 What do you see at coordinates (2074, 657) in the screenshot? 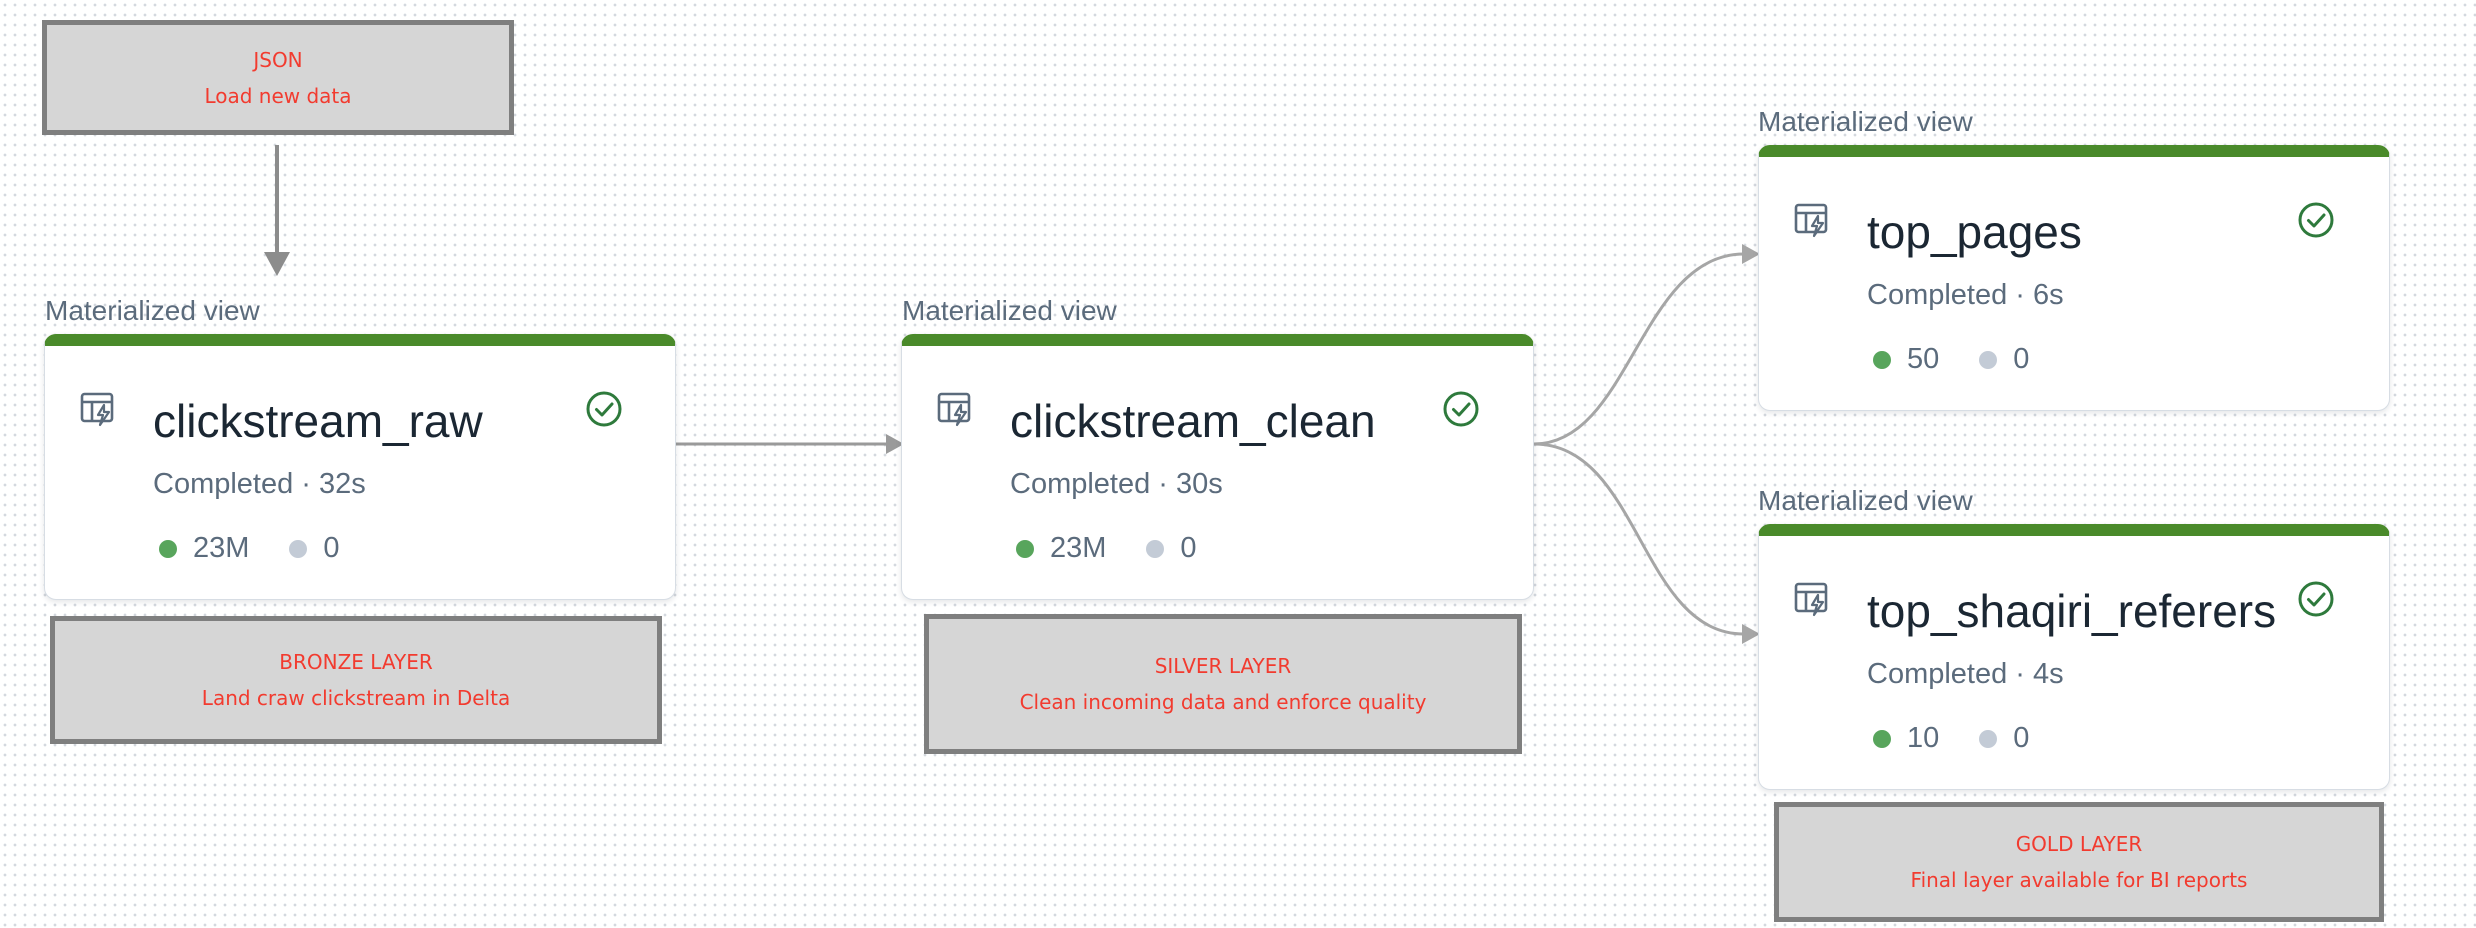
I see `node-card-top-shaqiri-referers: top_shaqiri_referers Completed · 4s 10 0` at bounding box center [2074, 657].